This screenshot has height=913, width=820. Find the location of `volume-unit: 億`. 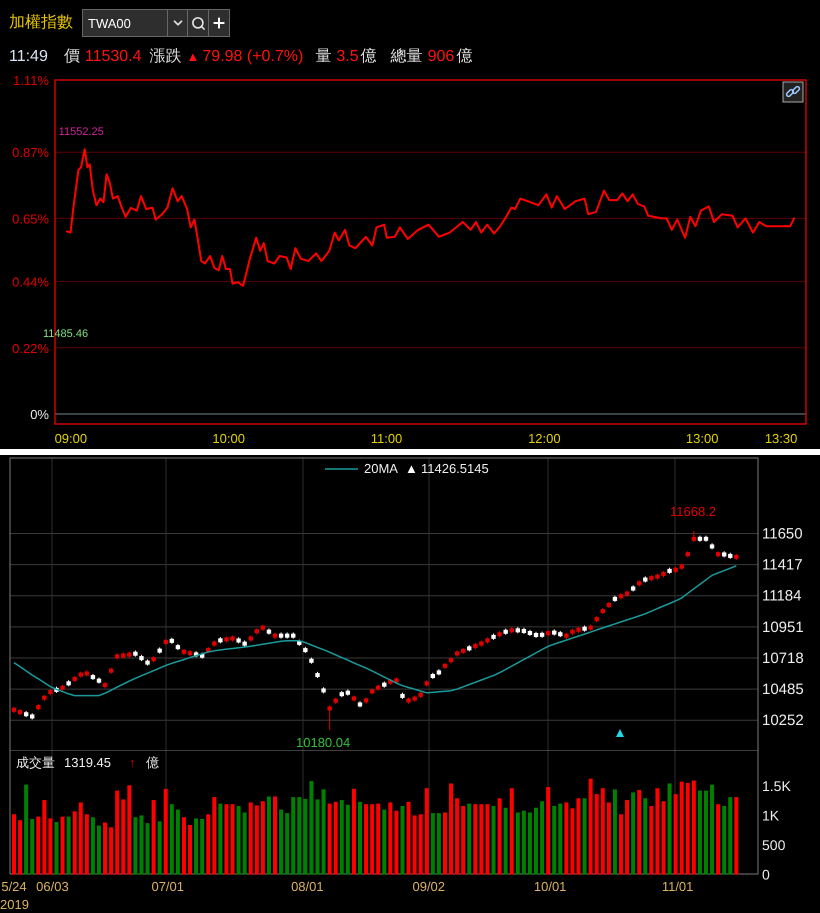

volume-unit: 億 is located at coordinates (152, 762).